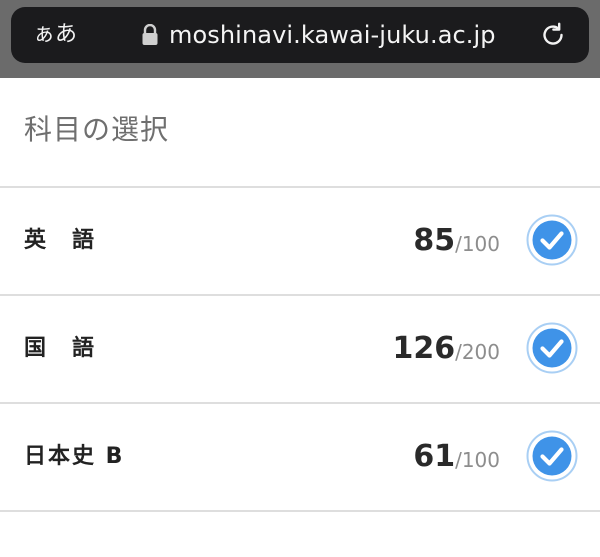 This screenshot has height=557, width=600. I want to click on browser-chrome: ぁあ moshinavi.kawai-juku.ac.jp, so click(300, 39).